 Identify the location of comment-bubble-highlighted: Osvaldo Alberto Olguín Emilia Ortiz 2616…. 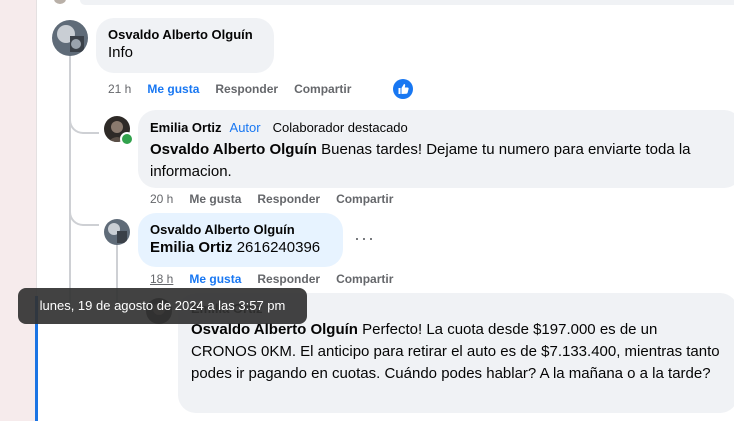
(240, 240).